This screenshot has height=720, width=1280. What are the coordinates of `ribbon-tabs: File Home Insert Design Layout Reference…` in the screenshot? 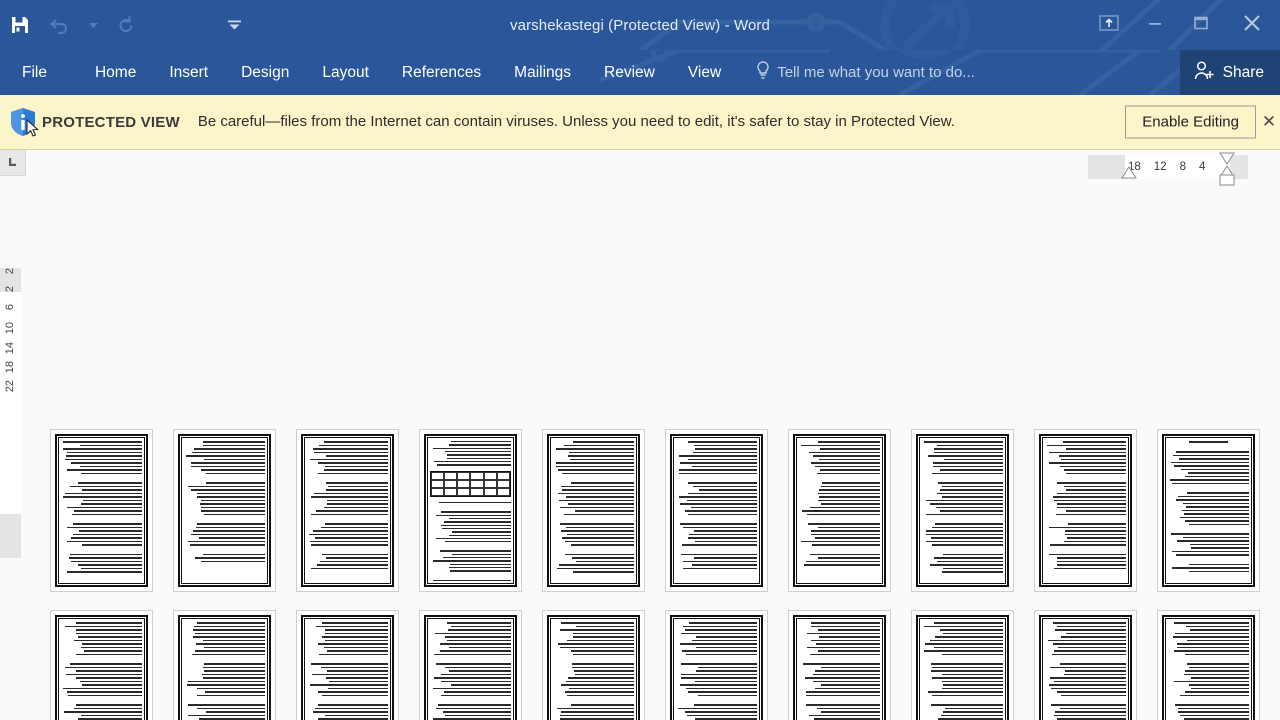 It's located at (360, 72).